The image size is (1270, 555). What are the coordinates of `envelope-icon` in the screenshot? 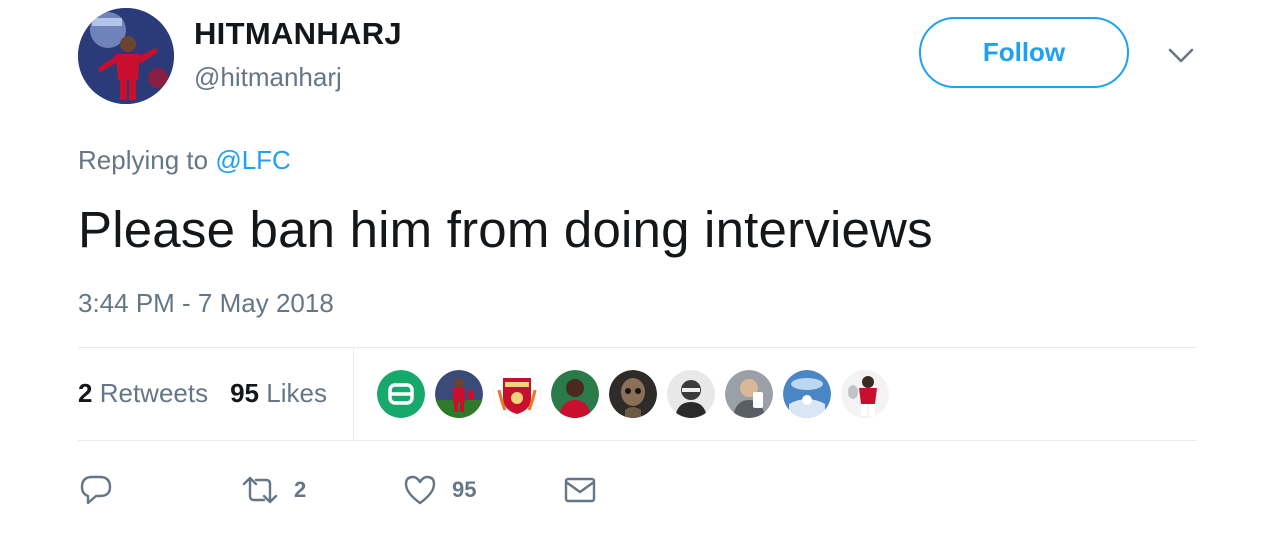 It's located at (580, 490).